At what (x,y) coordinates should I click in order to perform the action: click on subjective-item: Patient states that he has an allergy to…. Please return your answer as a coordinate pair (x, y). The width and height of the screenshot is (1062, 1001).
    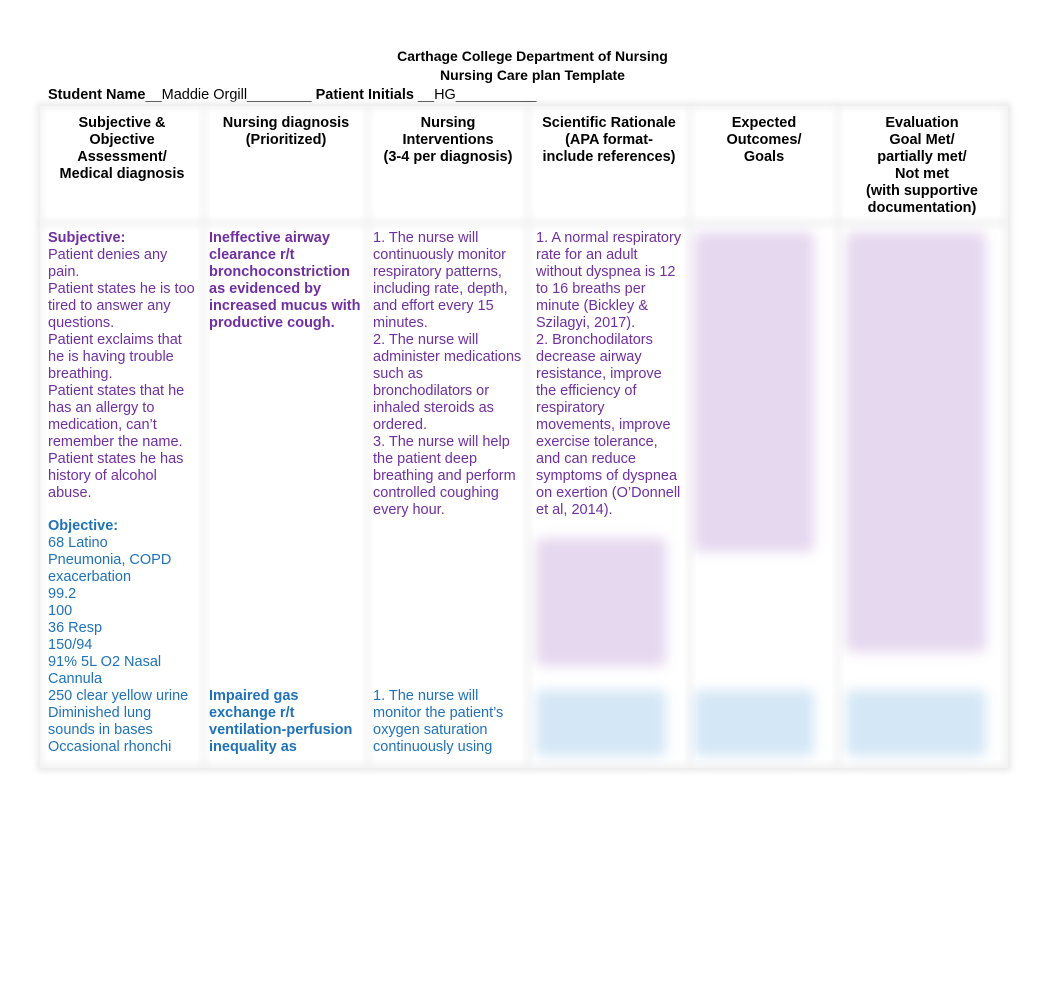
    Looking at the image, I should click on (116, 416).